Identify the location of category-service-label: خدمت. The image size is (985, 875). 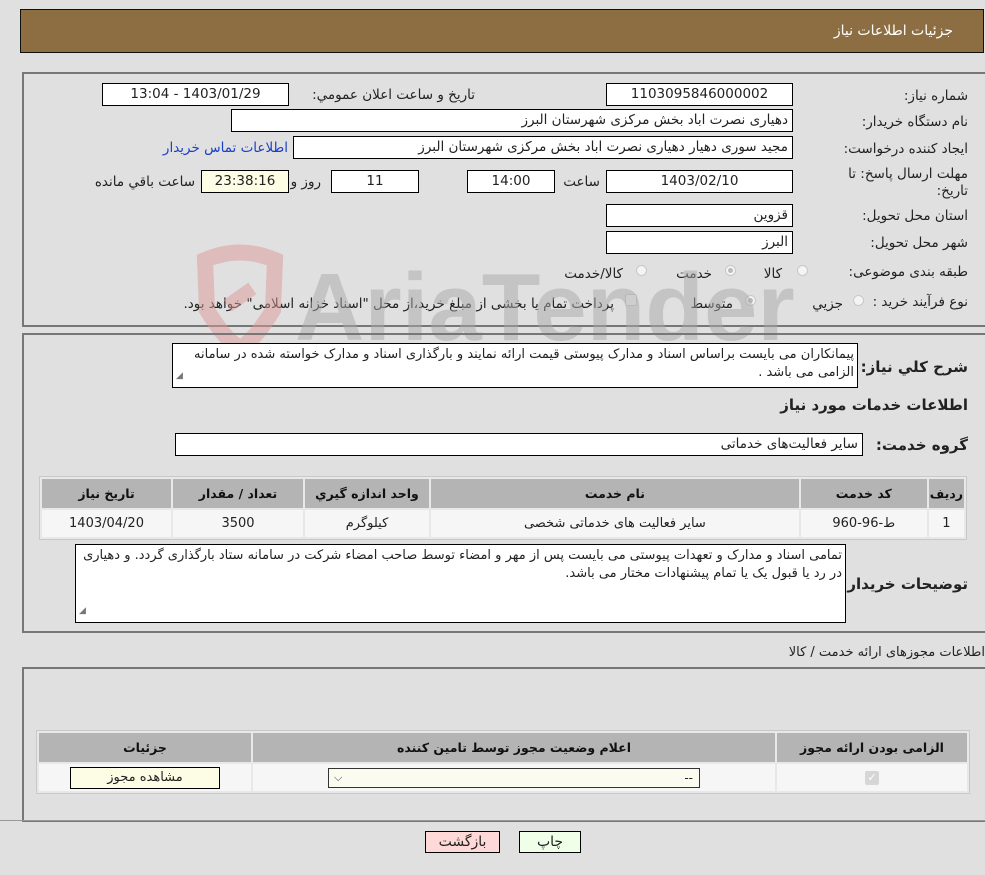
(694, 274).